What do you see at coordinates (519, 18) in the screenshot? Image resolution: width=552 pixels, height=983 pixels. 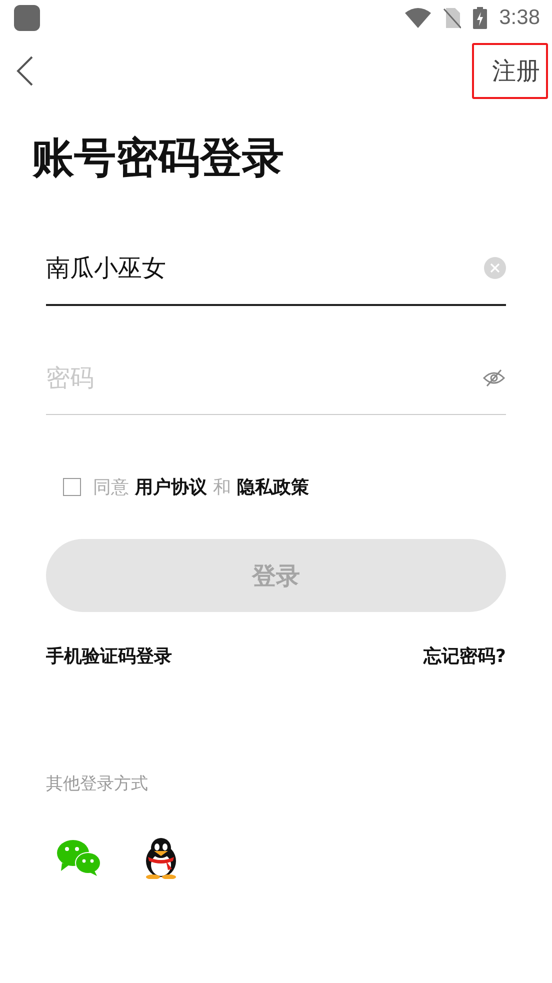 I see `status-time: 3:38` at bounding box center [519, 18].